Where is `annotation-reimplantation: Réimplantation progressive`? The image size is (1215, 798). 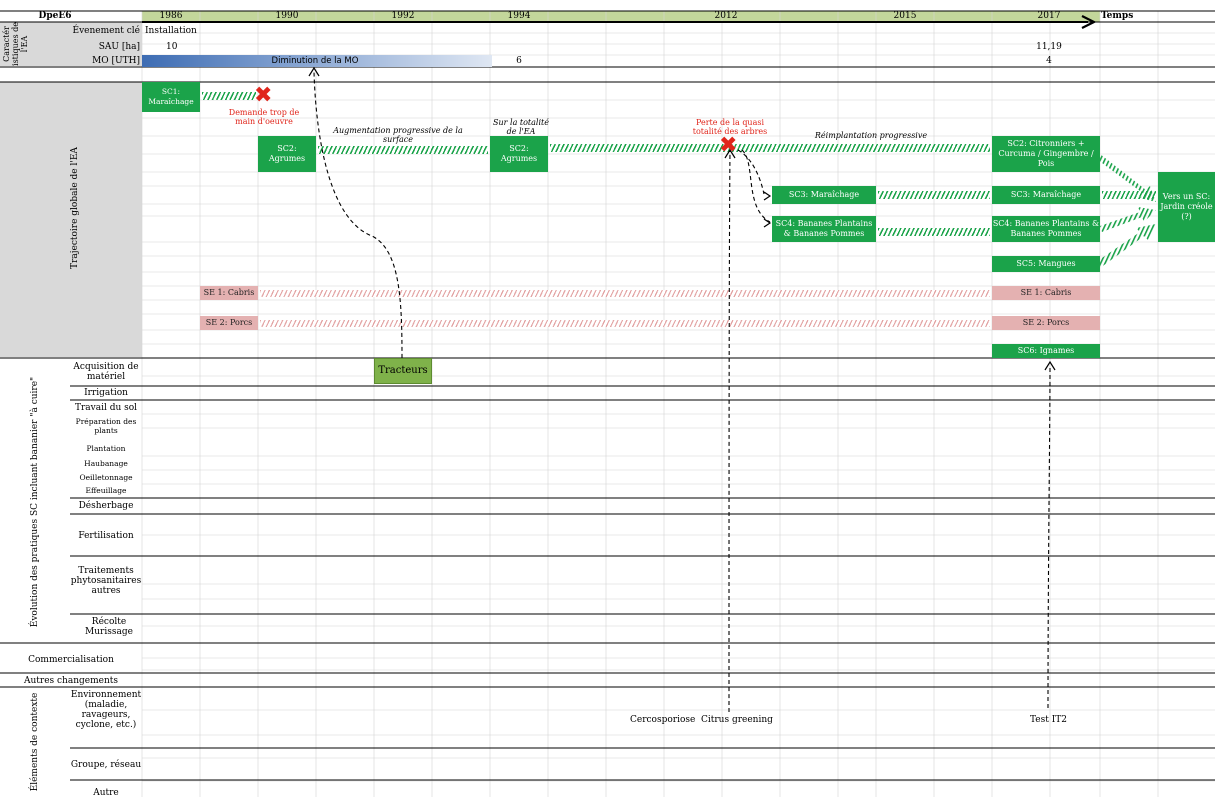 annotation-reimplantation: Réimplantation progressive is located at coordinates (871, 135).